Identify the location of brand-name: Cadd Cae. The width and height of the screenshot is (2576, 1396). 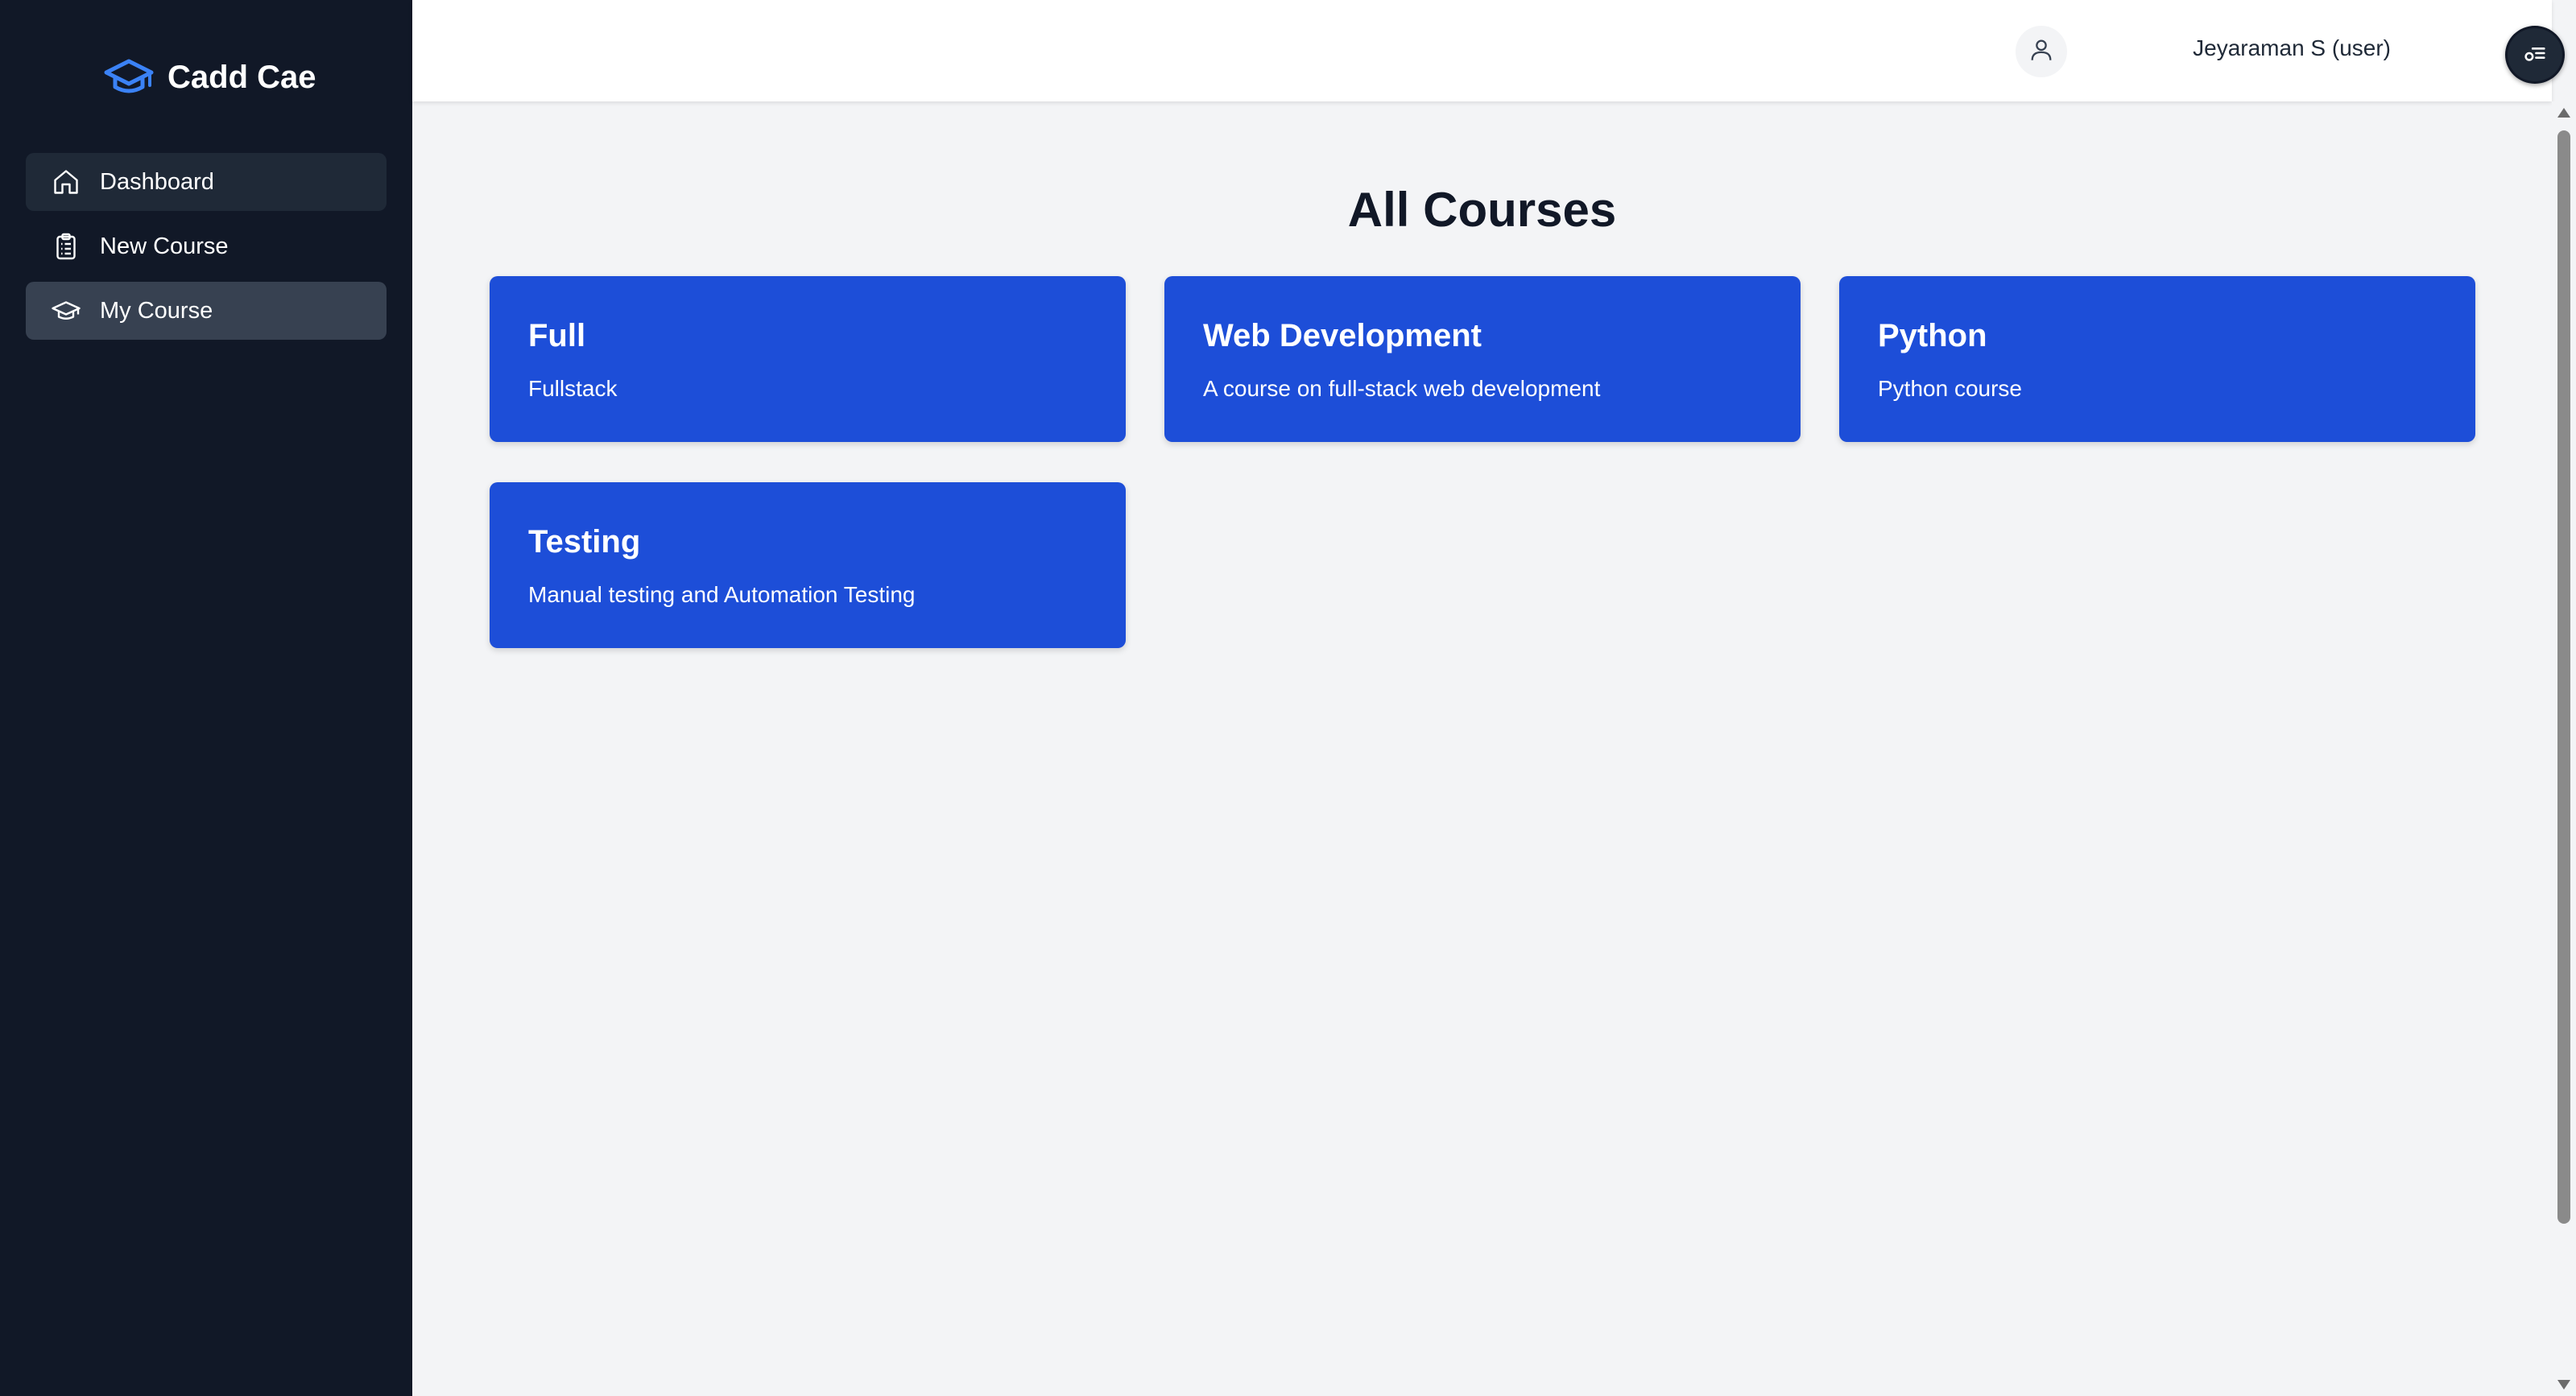
(242, 77).